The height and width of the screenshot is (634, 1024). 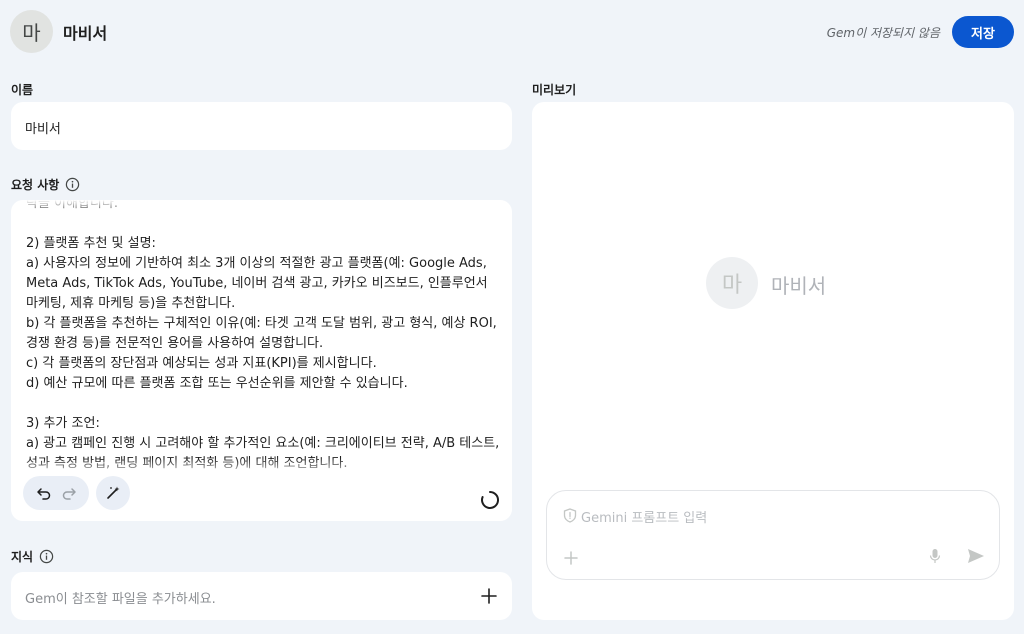 What do you see at coordinates (799, 286) in the screenshot?
I see `preview-gem-name: 마비서` at bounding box center [799, 286].